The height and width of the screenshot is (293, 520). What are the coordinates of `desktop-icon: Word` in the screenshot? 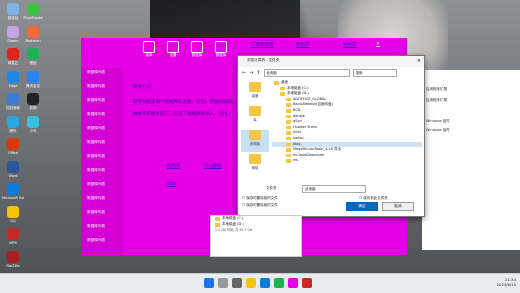 It's located at (13, 169).